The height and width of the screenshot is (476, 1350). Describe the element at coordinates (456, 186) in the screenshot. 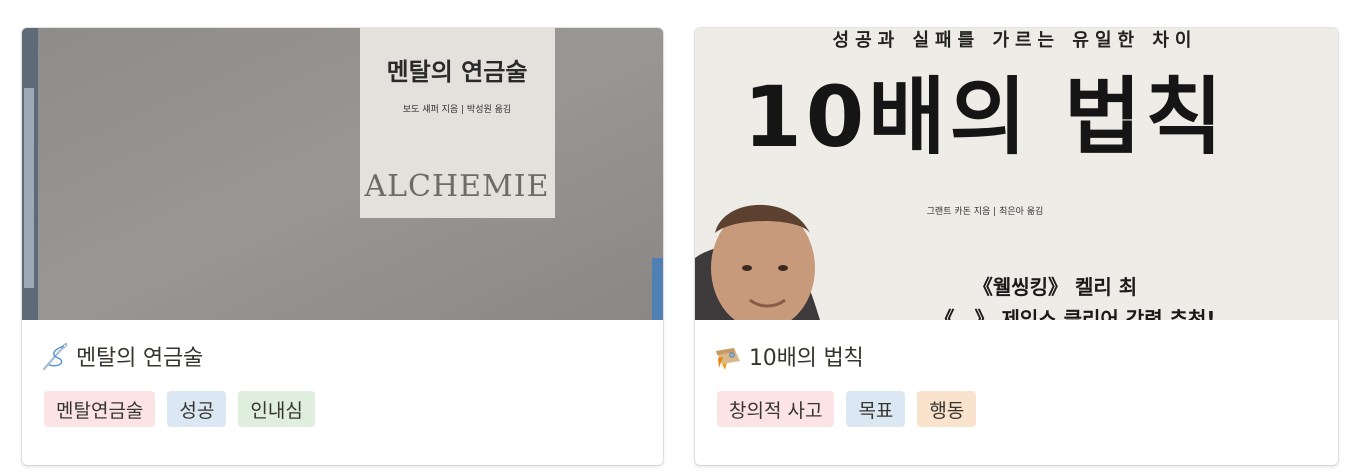

I see `cover-english-title: ALCHEMIE` at that location.